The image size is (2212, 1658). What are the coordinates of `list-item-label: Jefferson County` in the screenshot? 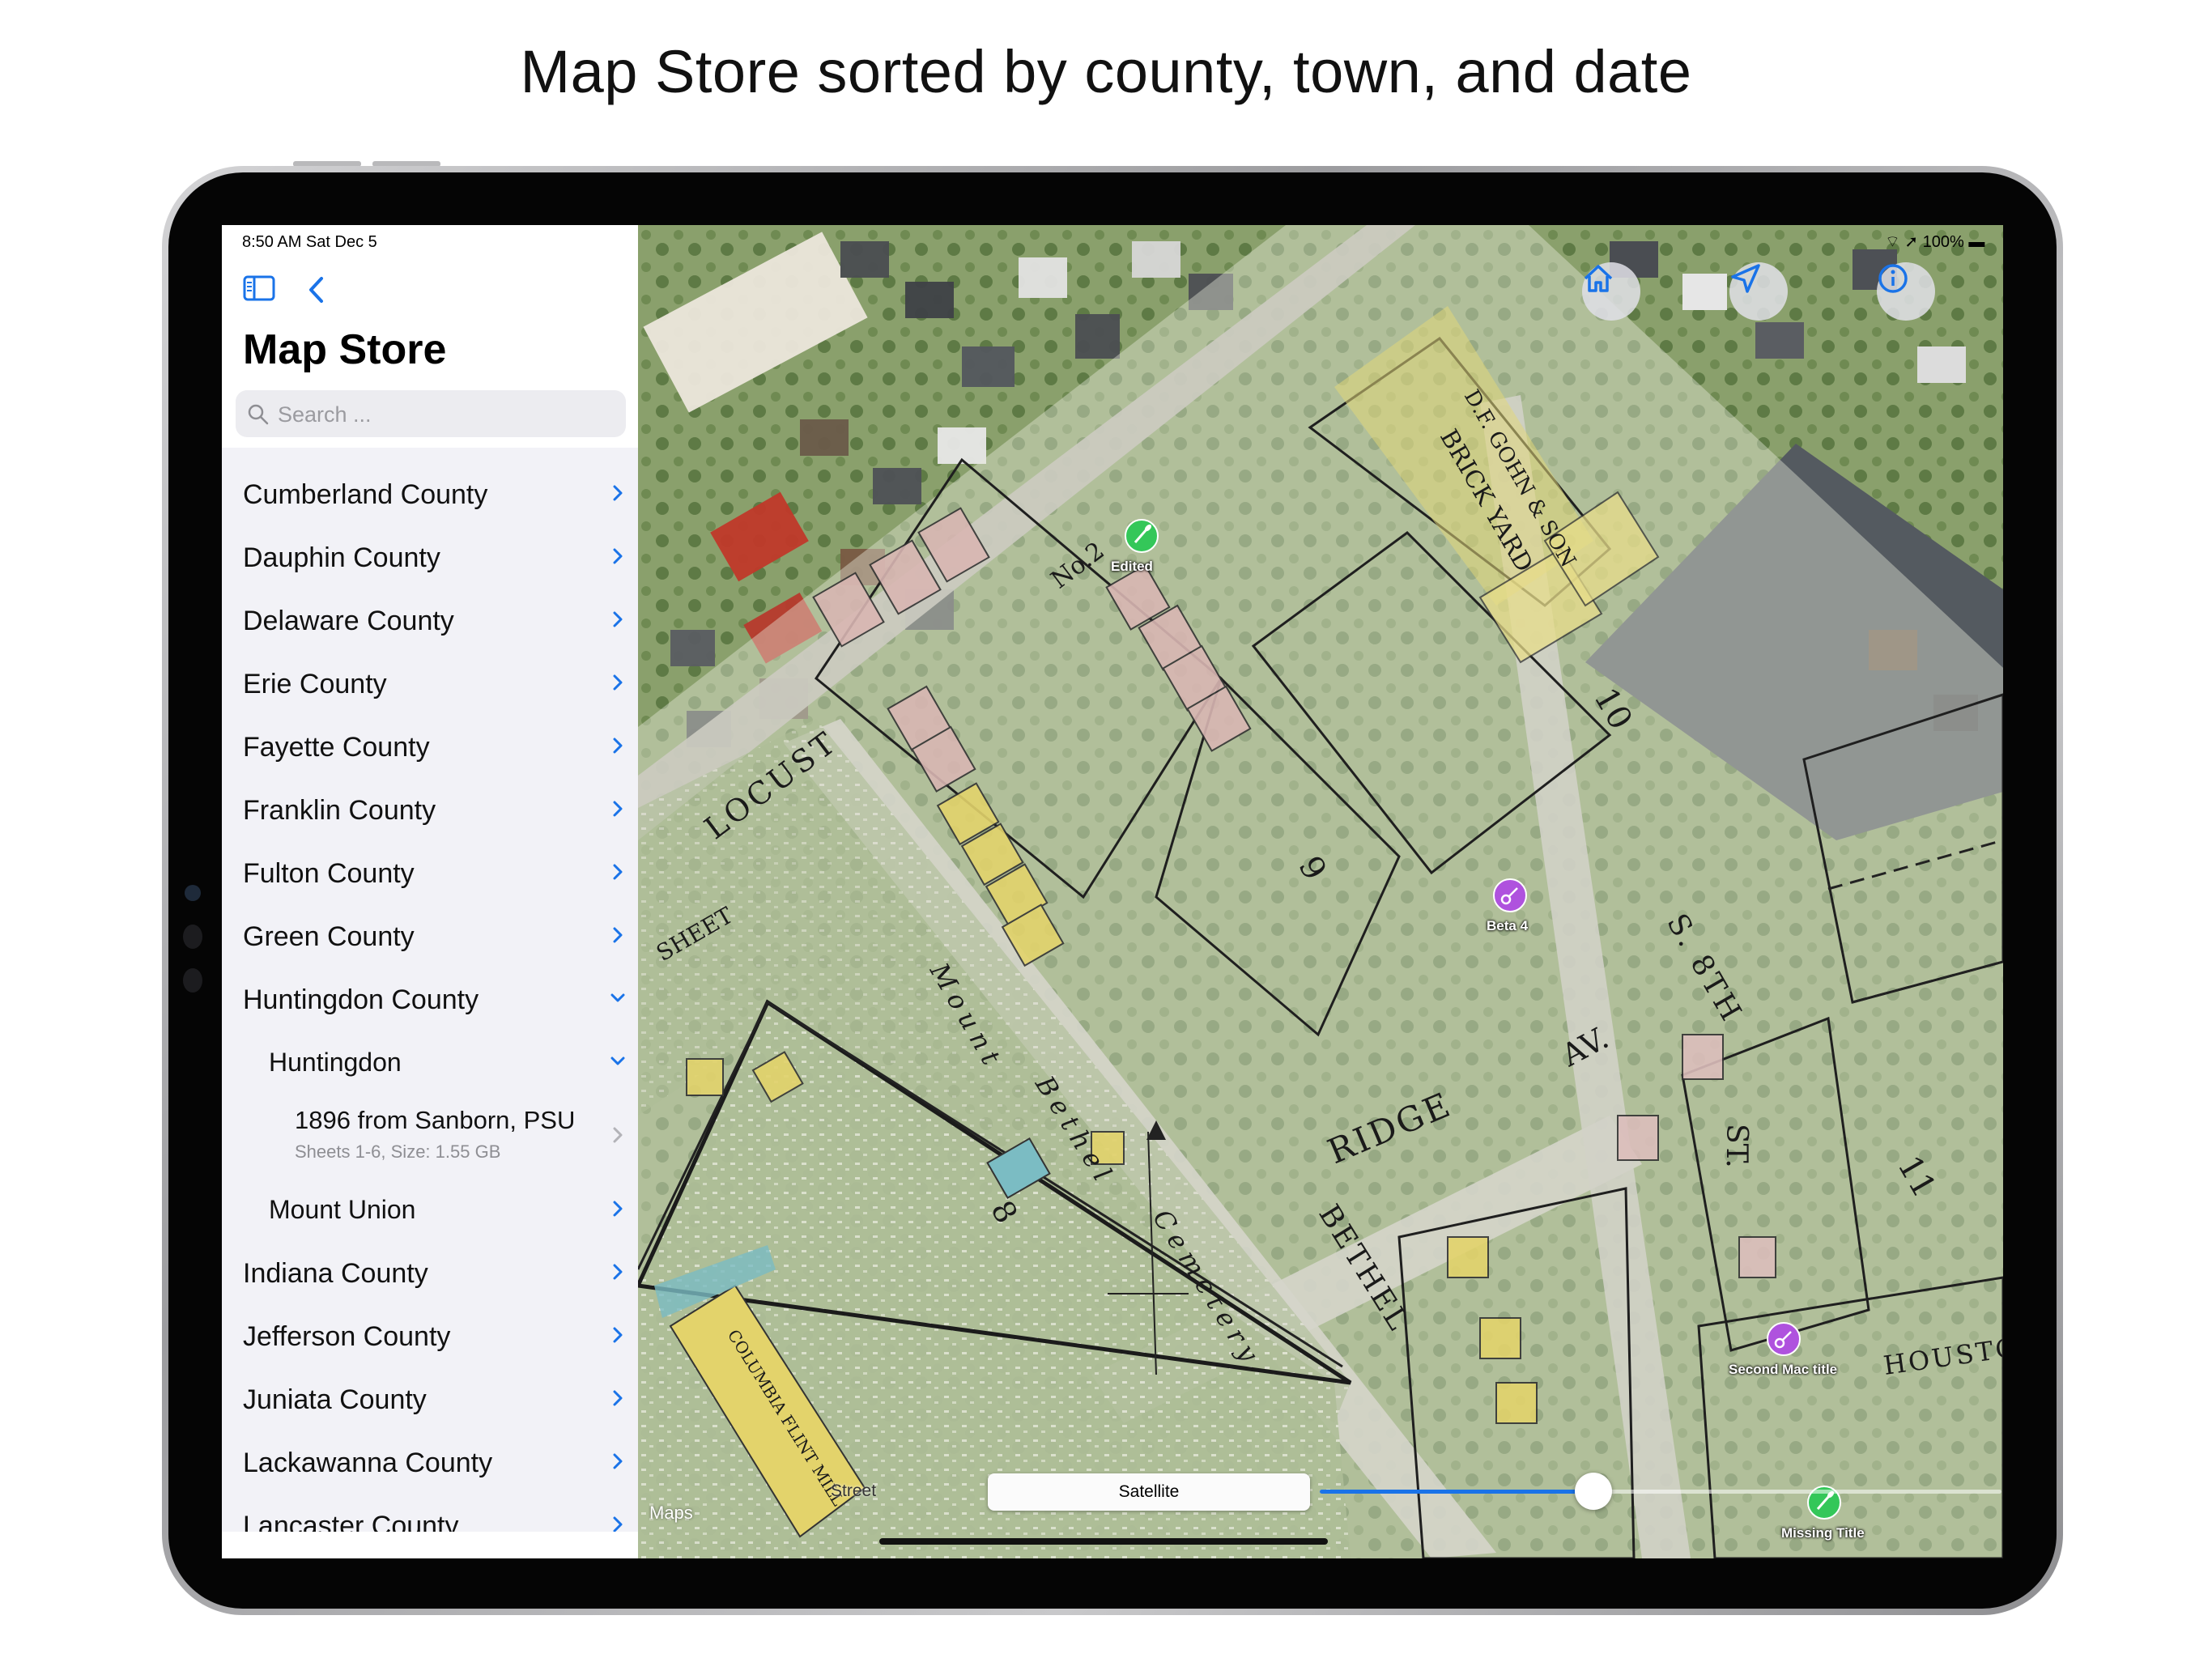 It's located at (347, 1336).